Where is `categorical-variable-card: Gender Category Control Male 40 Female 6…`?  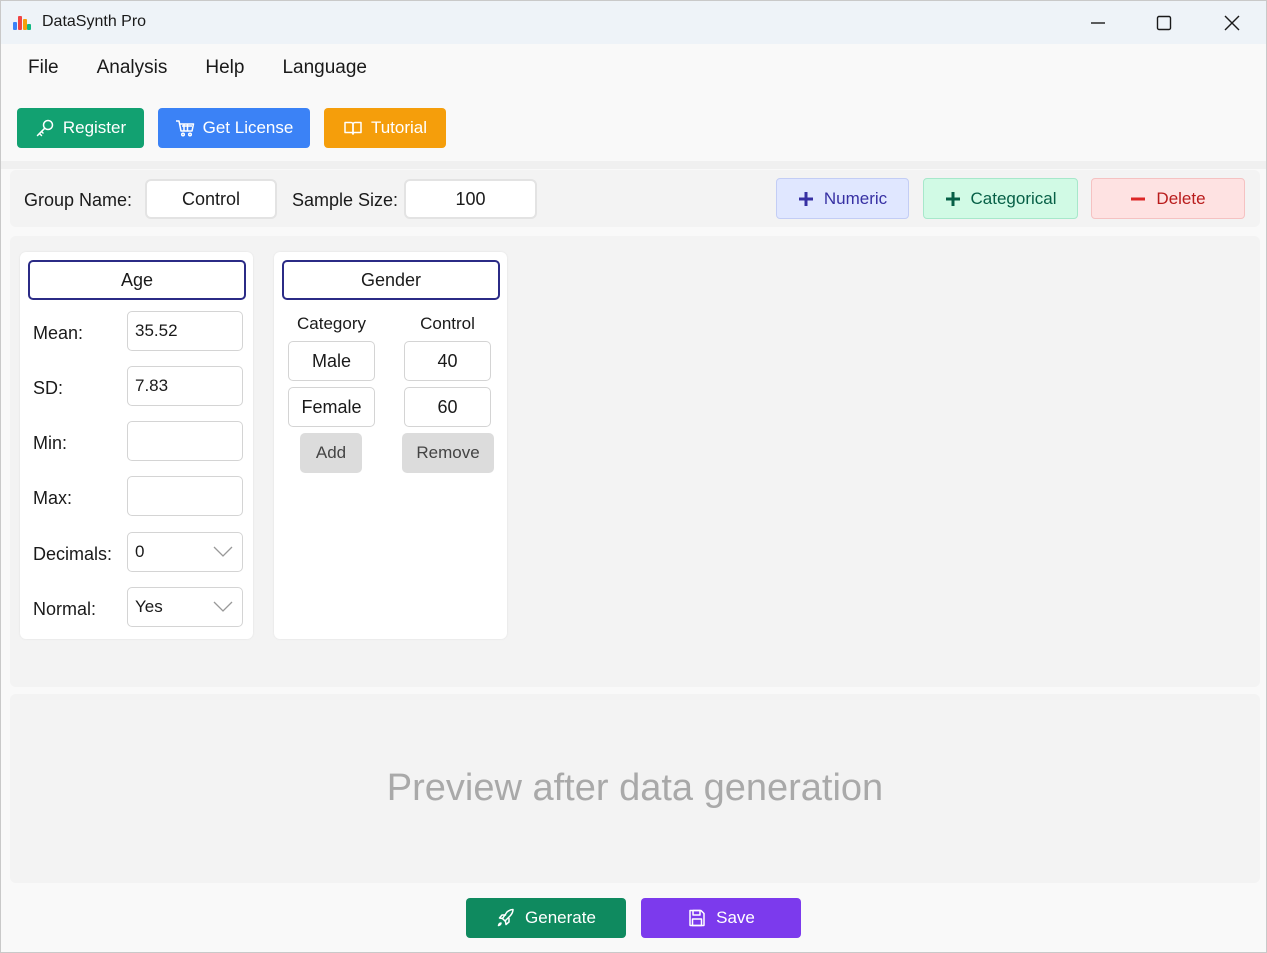
categorical-variable-card: Gender Category Control Male 40 Female 6… is located at coordinates (390, 445).